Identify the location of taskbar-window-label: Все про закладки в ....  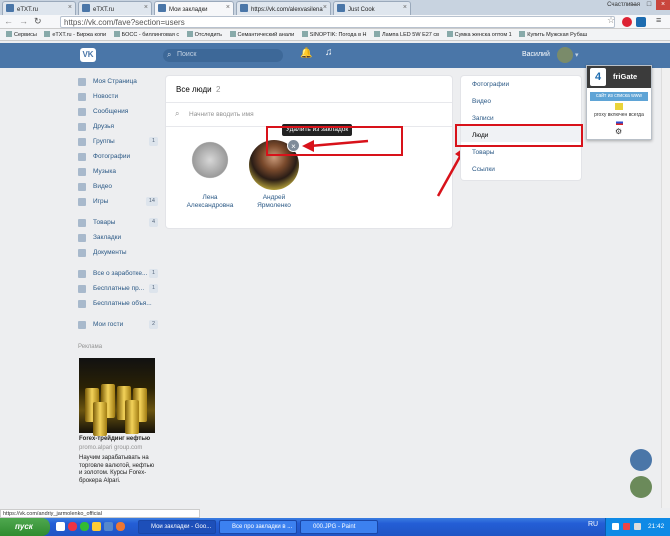
(262, 527).